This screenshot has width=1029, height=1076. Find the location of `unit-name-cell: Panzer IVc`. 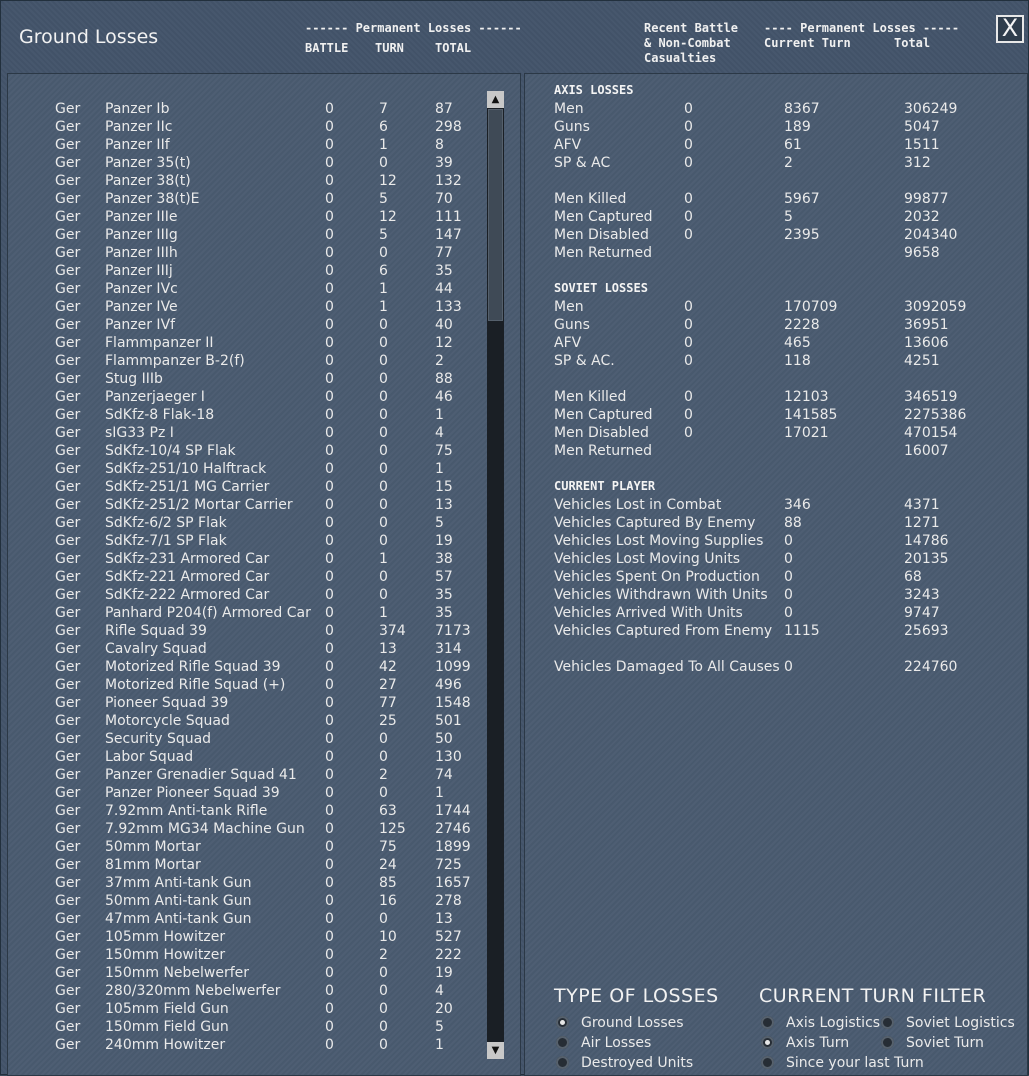

unit-name-cell: Panzer IVc is located at coordinates (141, 289).